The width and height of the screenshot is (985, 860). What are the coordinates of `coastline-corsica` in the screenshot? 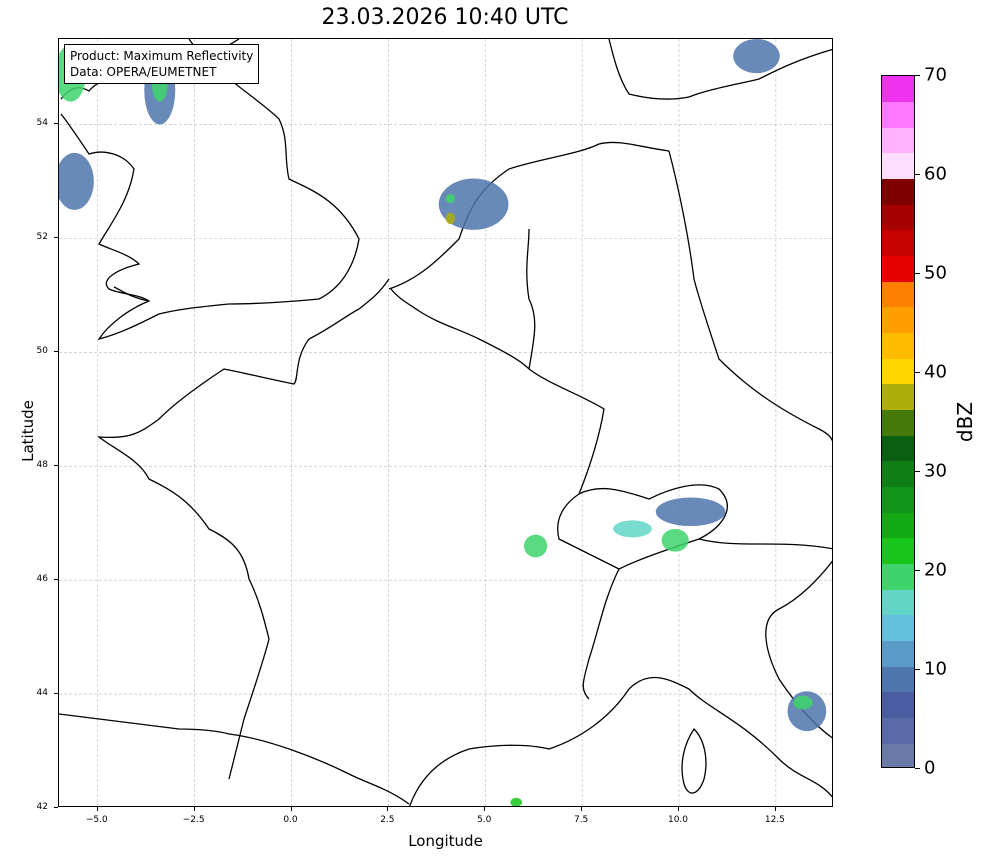 It's located at (694, 760).